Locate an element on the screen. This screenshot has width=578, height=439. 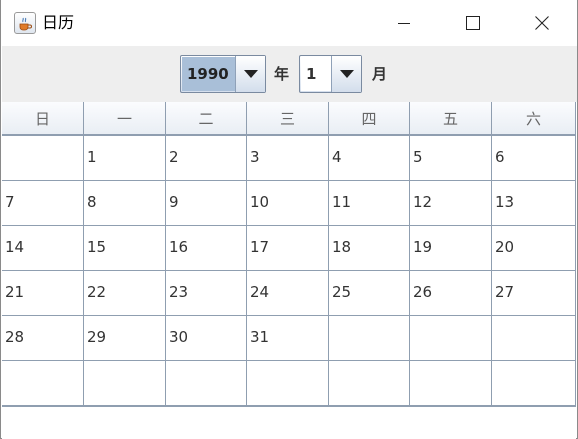
day-cell: 11 is located at coordinates (369, 203).